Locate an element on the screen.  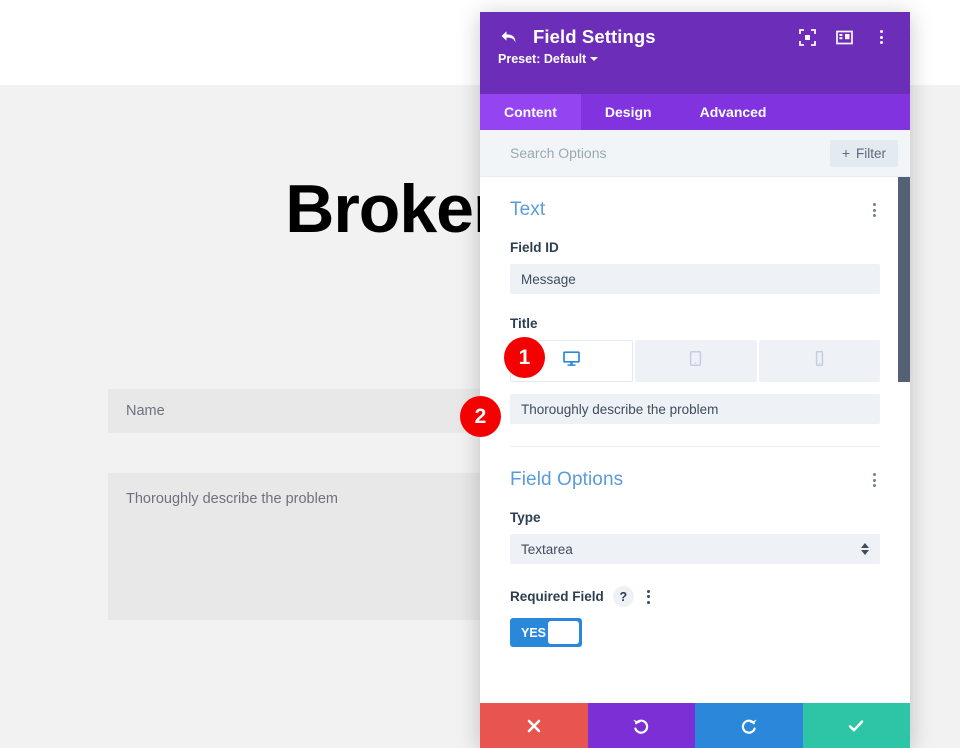
undo-button is located at coordinates (641, 725).